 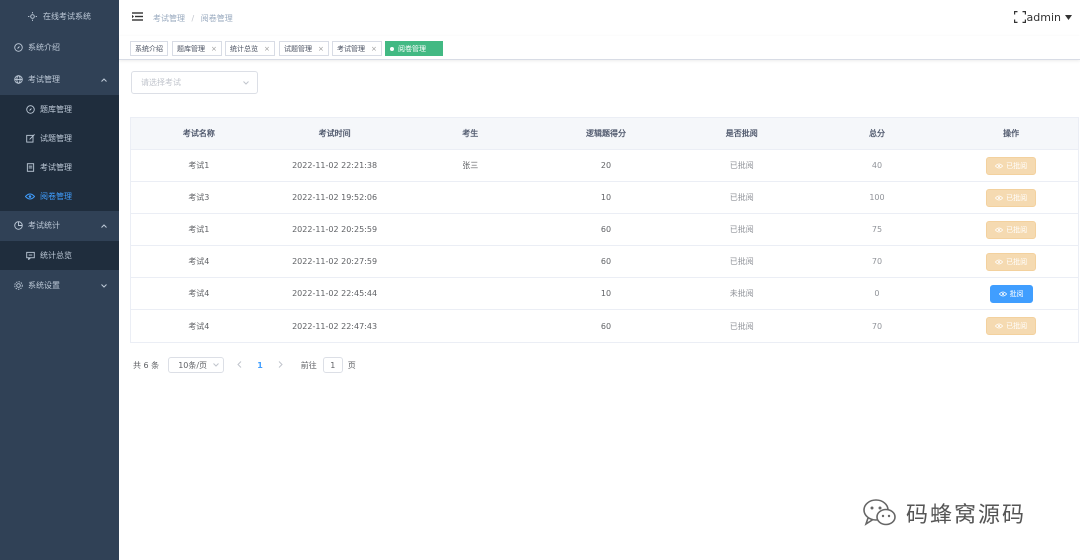 I want to click on sidebar-item-exam-stats: 考试统计, so click(x=59, y=225).